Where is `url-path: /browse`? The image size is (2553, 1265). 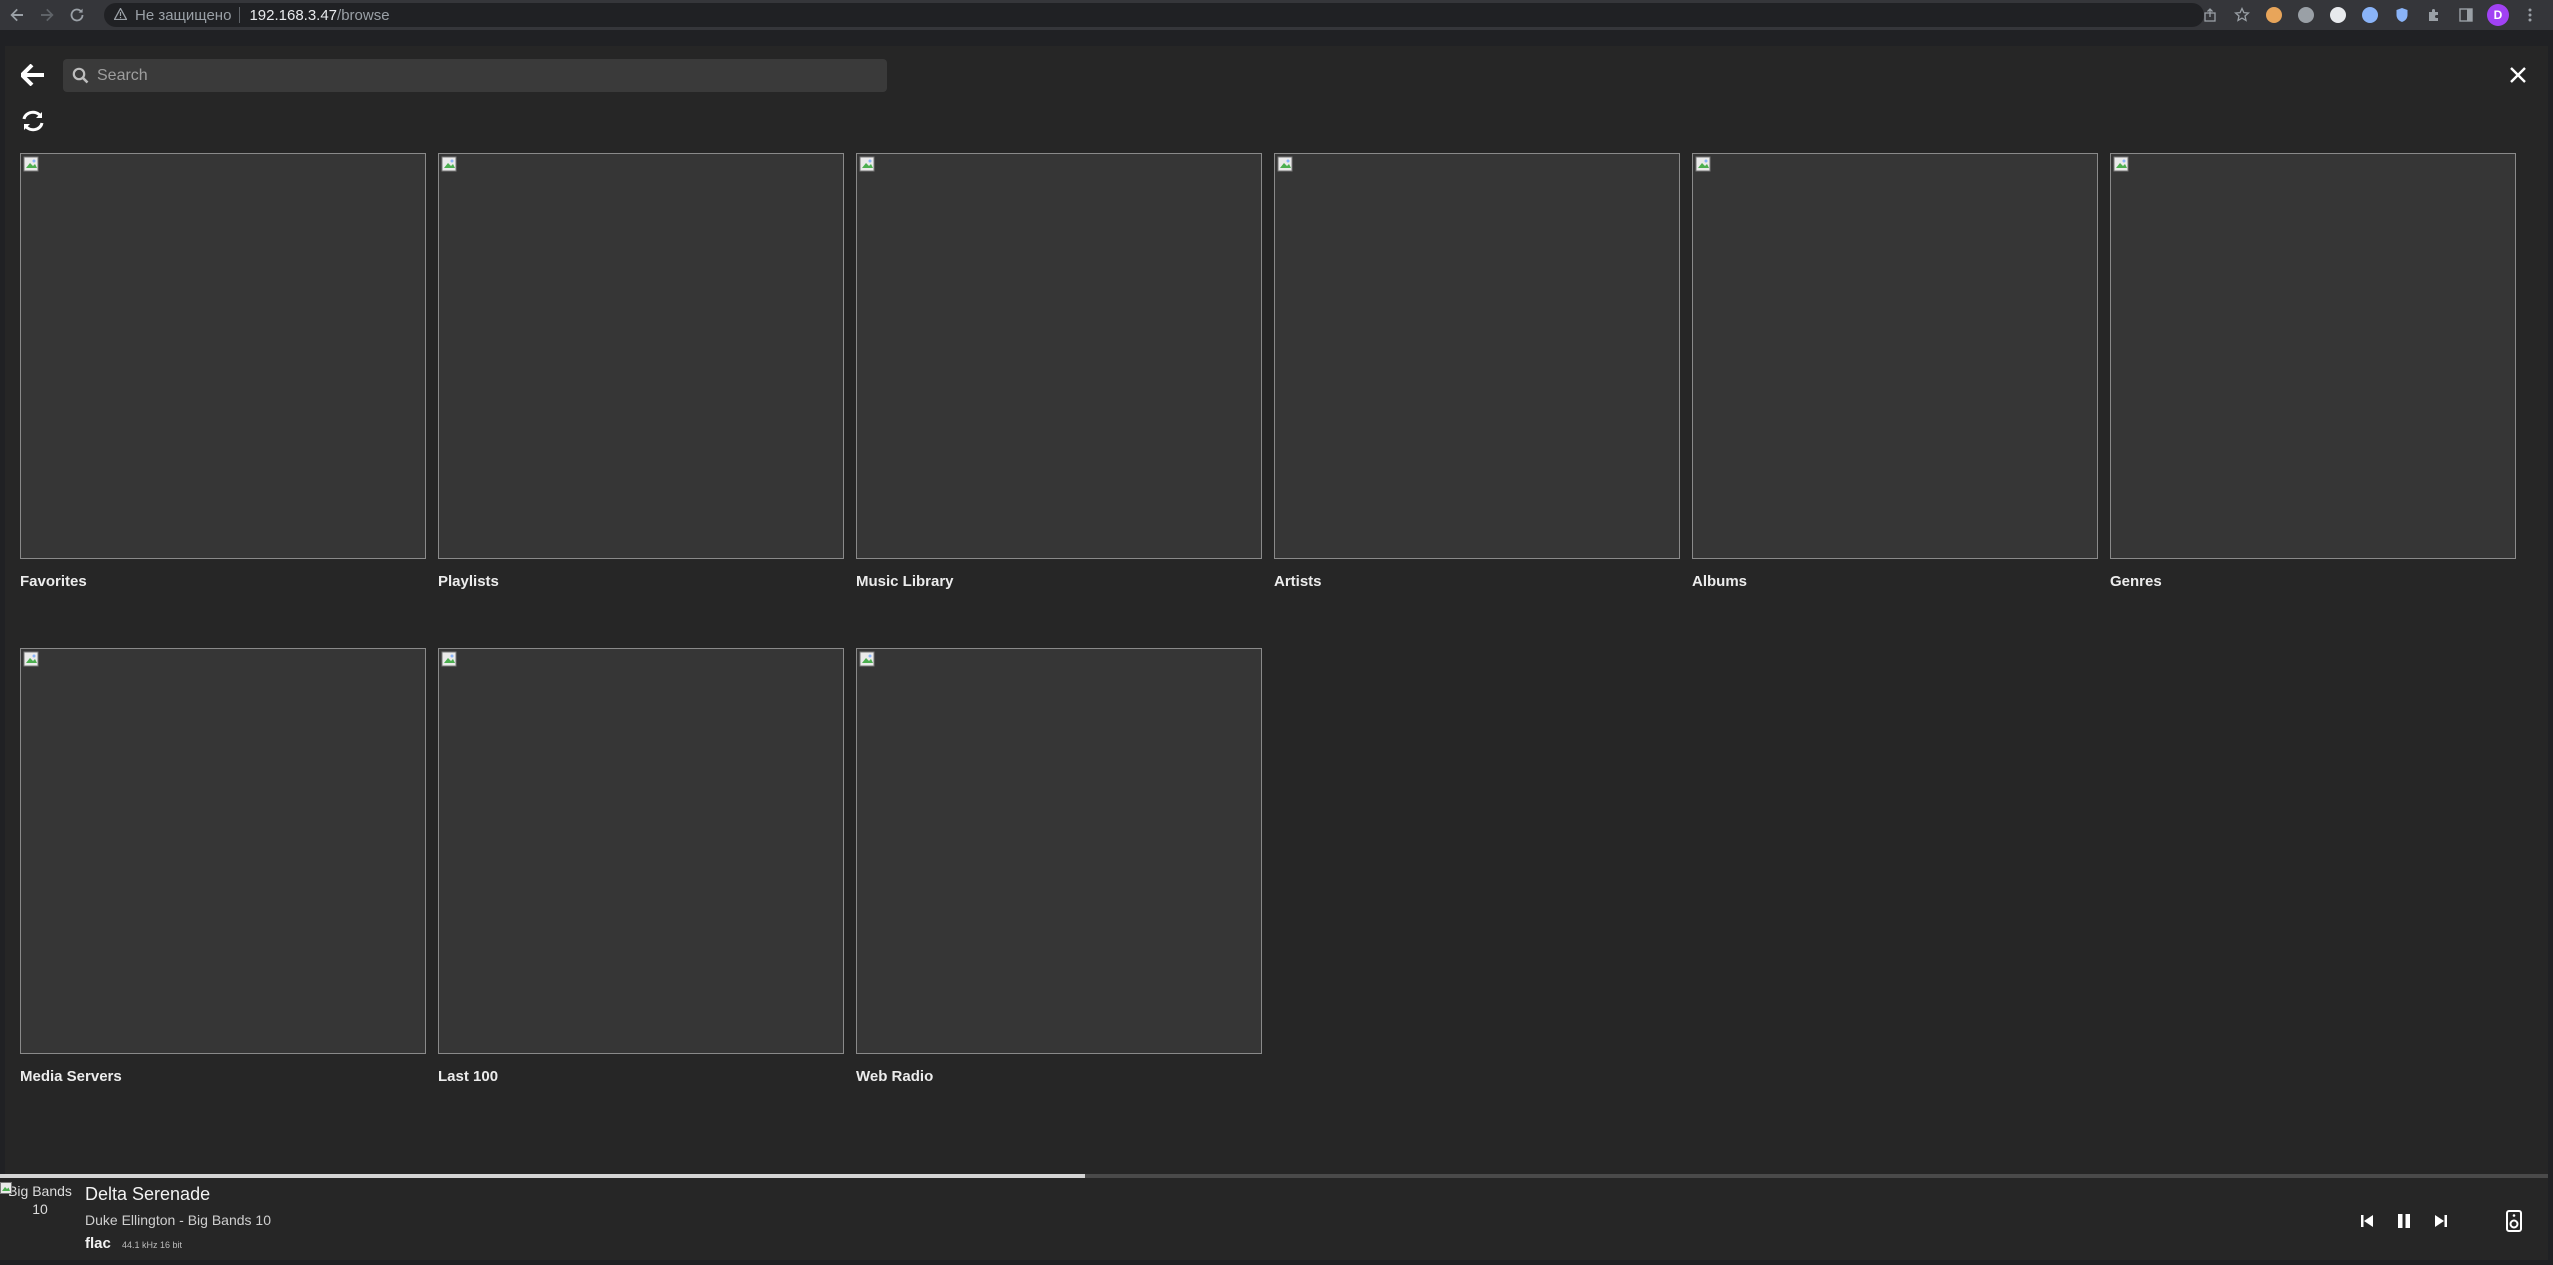
url-path: /browse is located at coordinates (363, 15).